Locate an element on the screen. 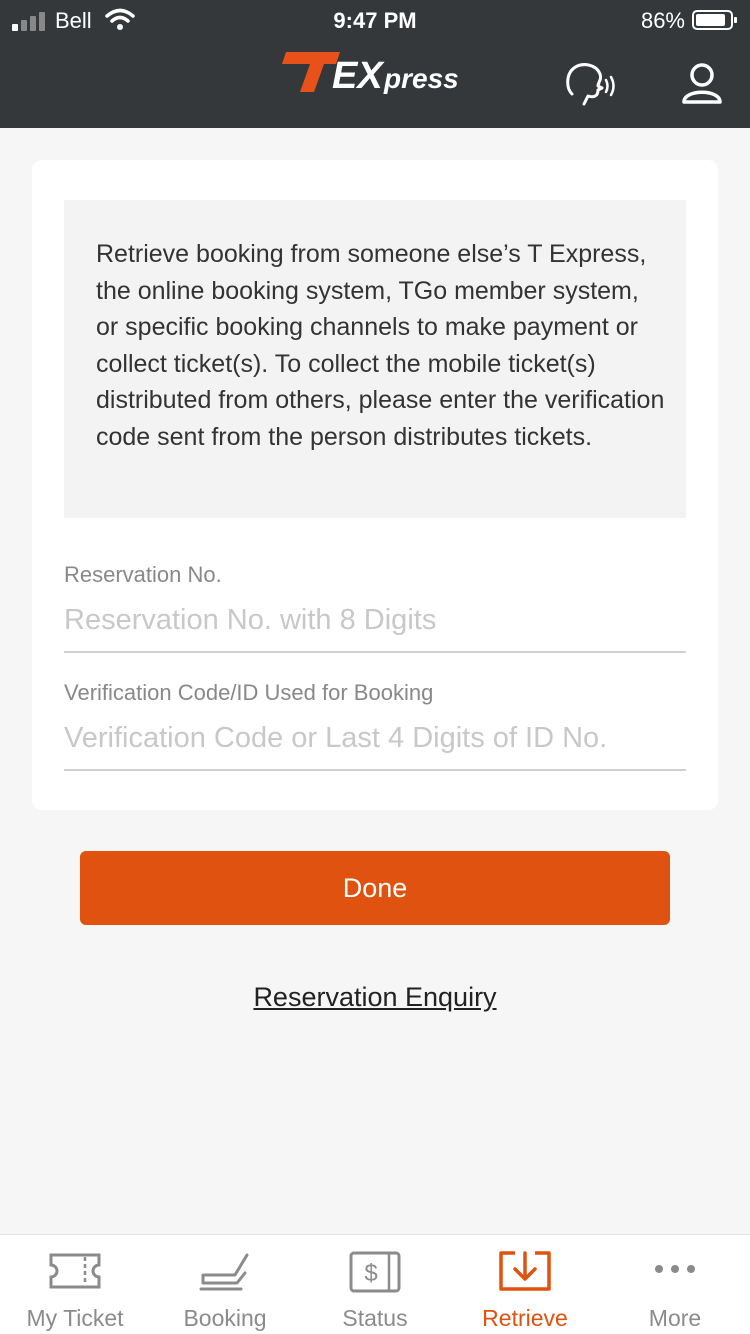 This screenshot has height=1334, width=750. tab-label: Status is located at coordinates (375, 1318).